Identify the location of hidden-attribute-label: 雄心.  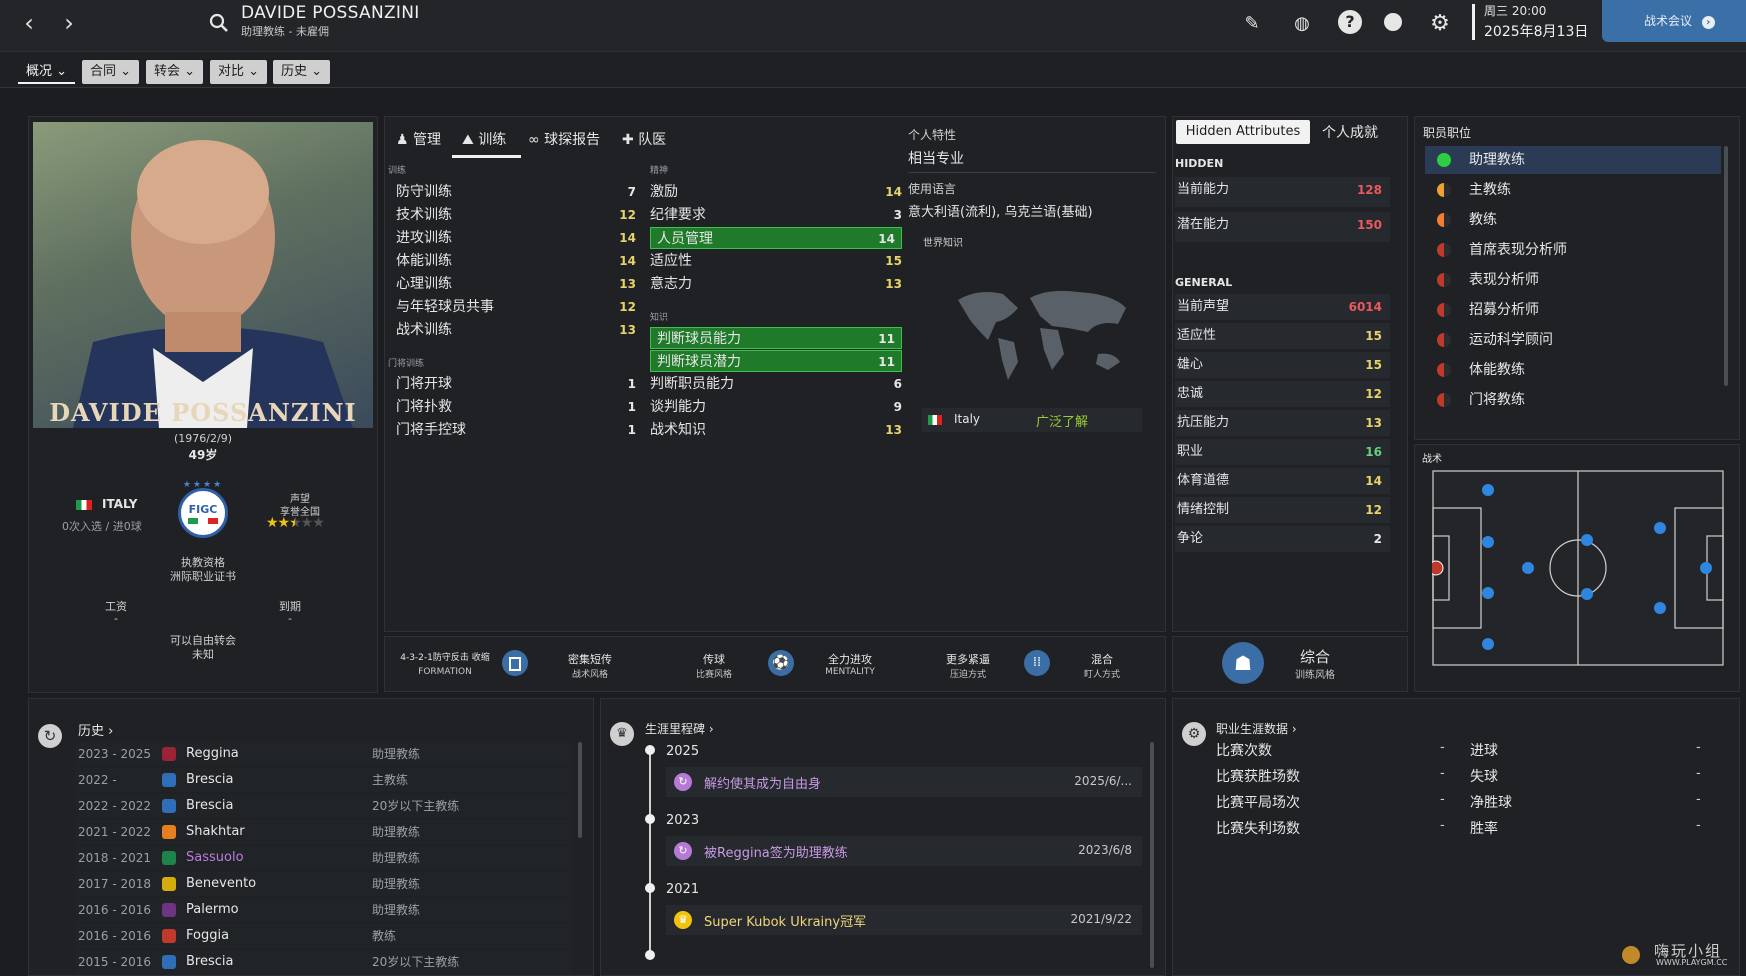
(1190, 364).